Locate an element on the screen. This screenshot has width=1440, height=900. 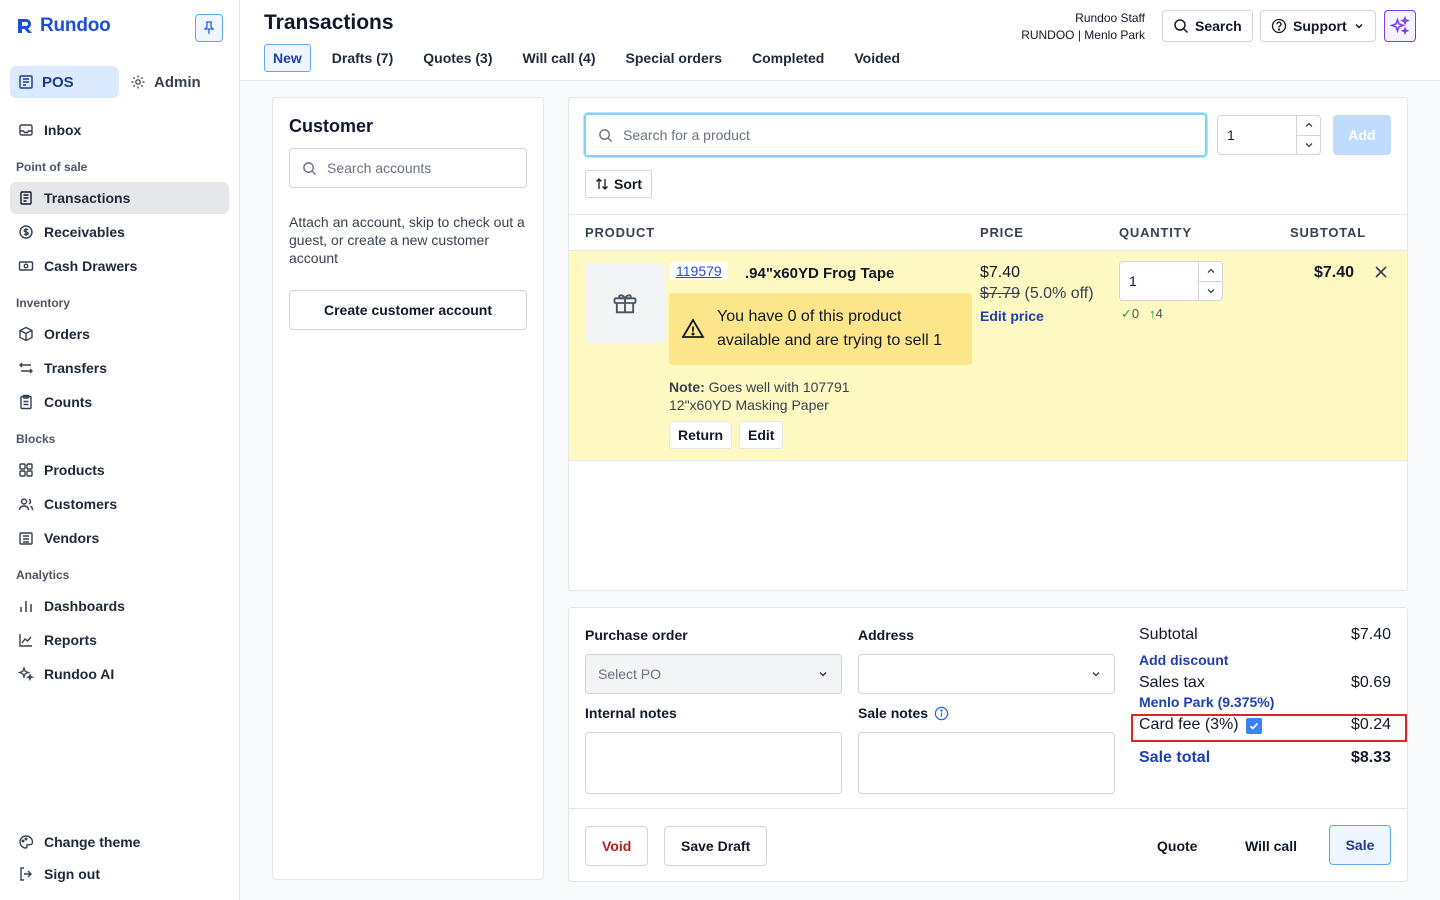
nav-section-analytics: Analytics is located at coordinates (43, 575).